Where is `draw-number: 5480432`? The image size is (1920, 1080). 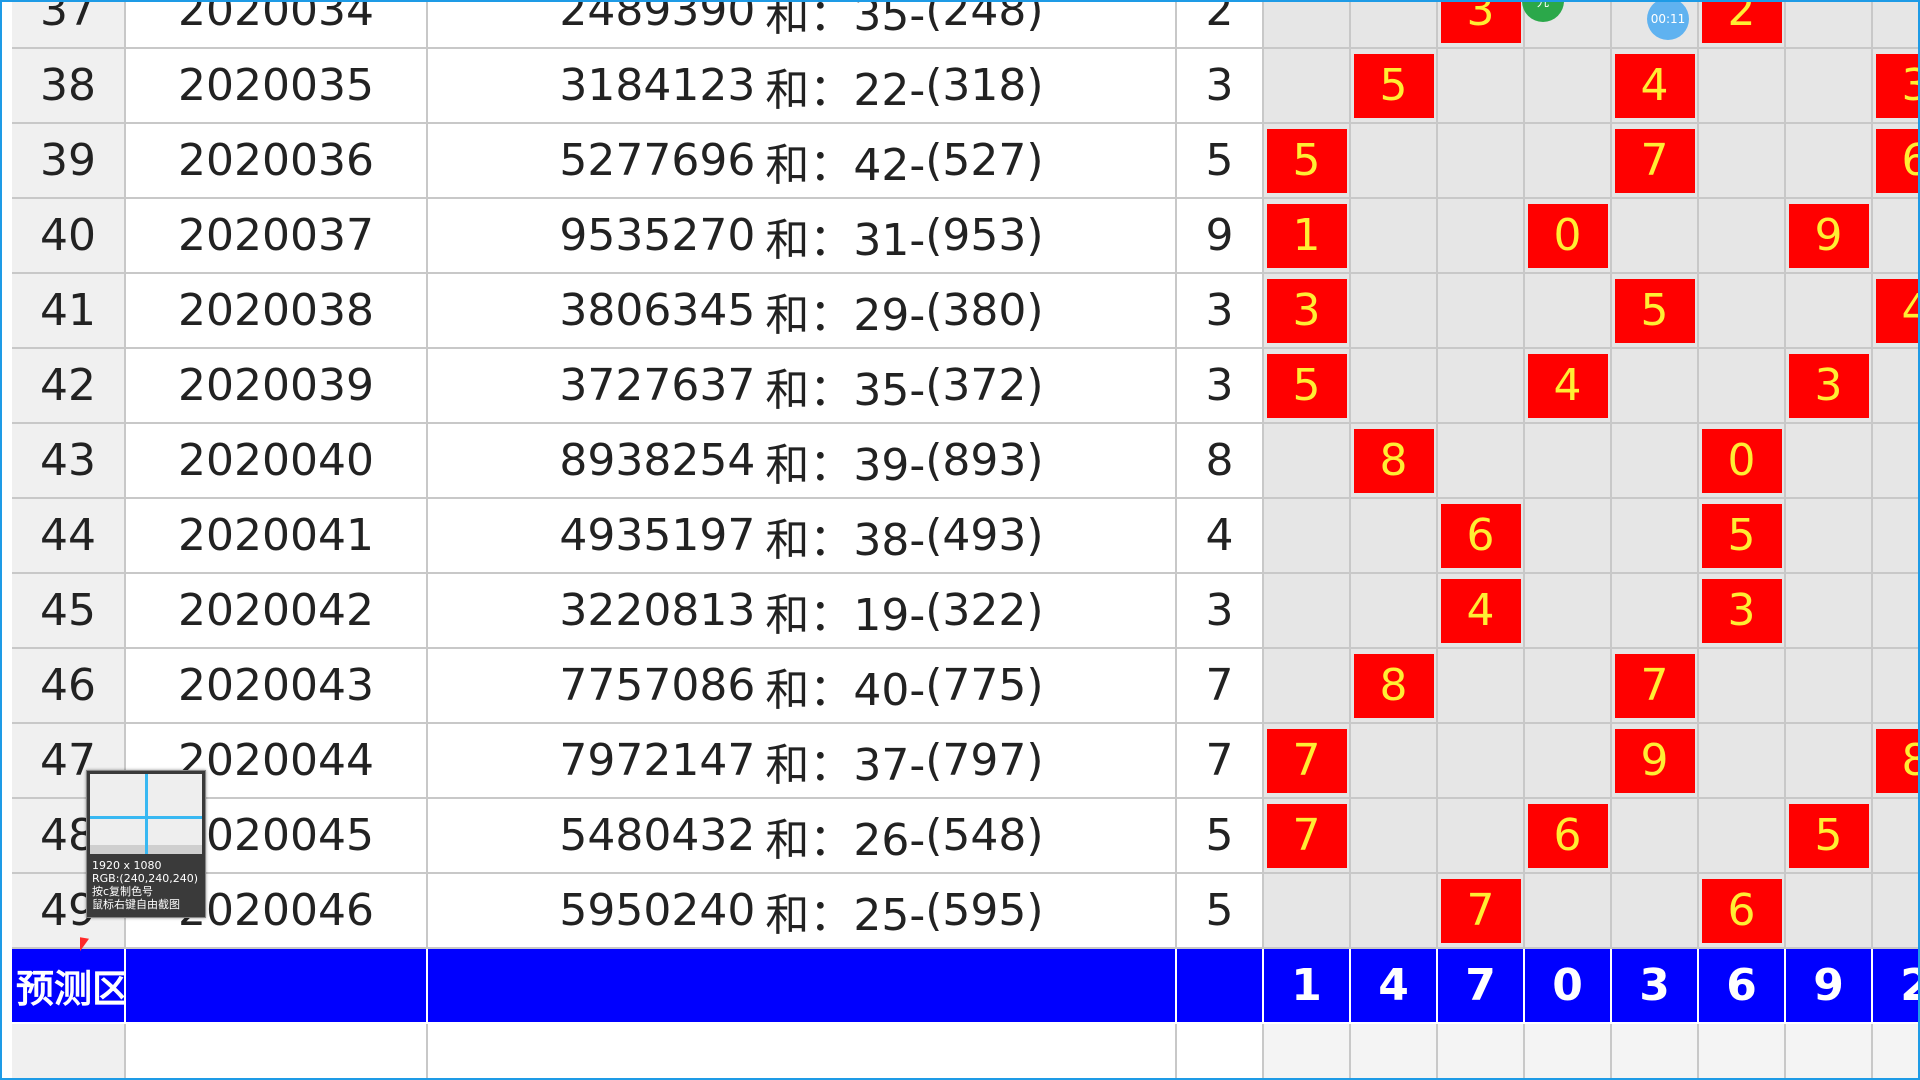
draw-number: 5480432 is located at coordinates (657, 835).